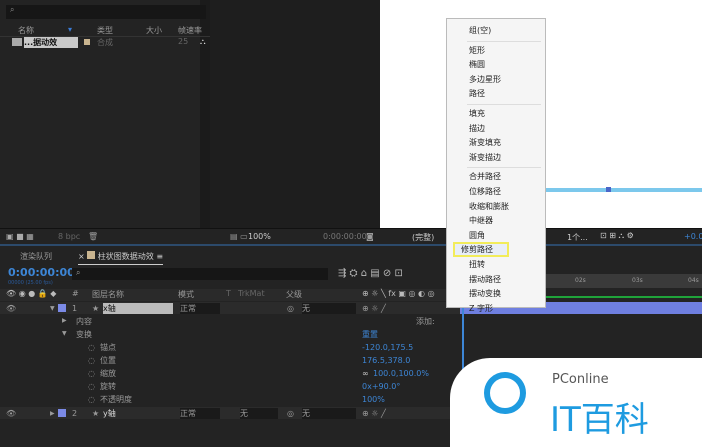 This screenshot has height=447, width=702. Describe the element at coordinates (109, 413) in the screenshot. I see `layer-name: y轴` at that location.